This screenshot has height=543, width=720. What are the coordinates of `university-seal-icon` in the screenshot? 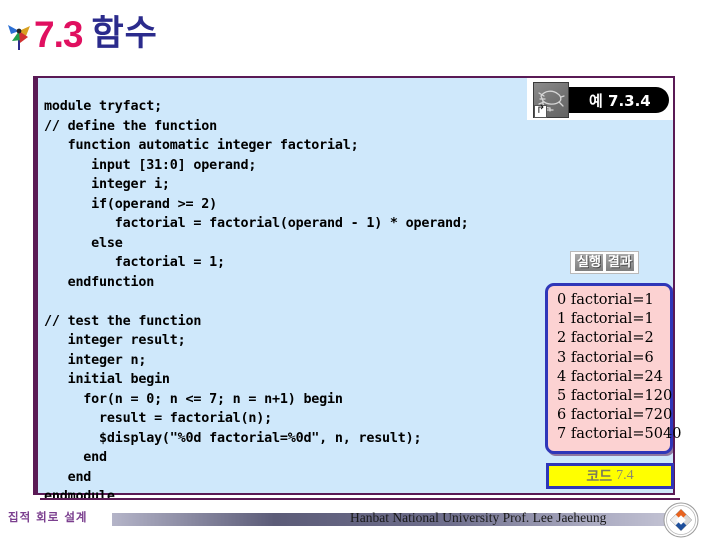 It's located at (681, 520).